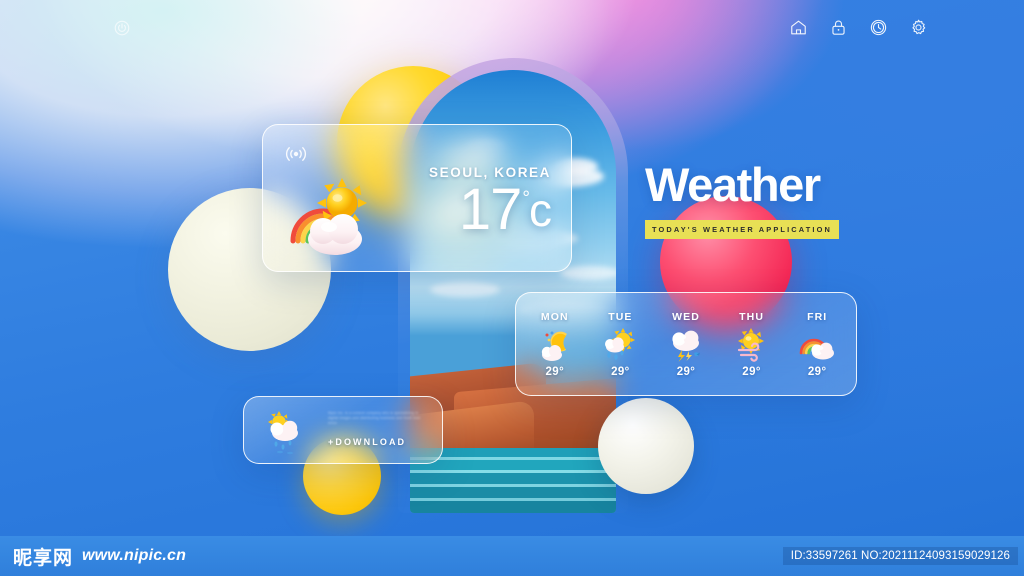 This screenshot has width=1024, height=576. What do you see at coordinates (296, 154) in the screenshot?
I see `broadcast-signal-icon` at bounding box center [296, 154].